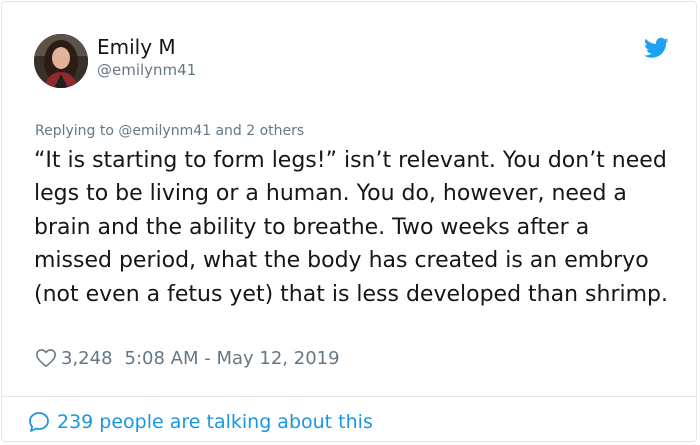 The height and width of the screenshot is (445, 700). Describe the element at coordinates (87, 358) in the screenshot. I see `like-count: 3,248` at that location.